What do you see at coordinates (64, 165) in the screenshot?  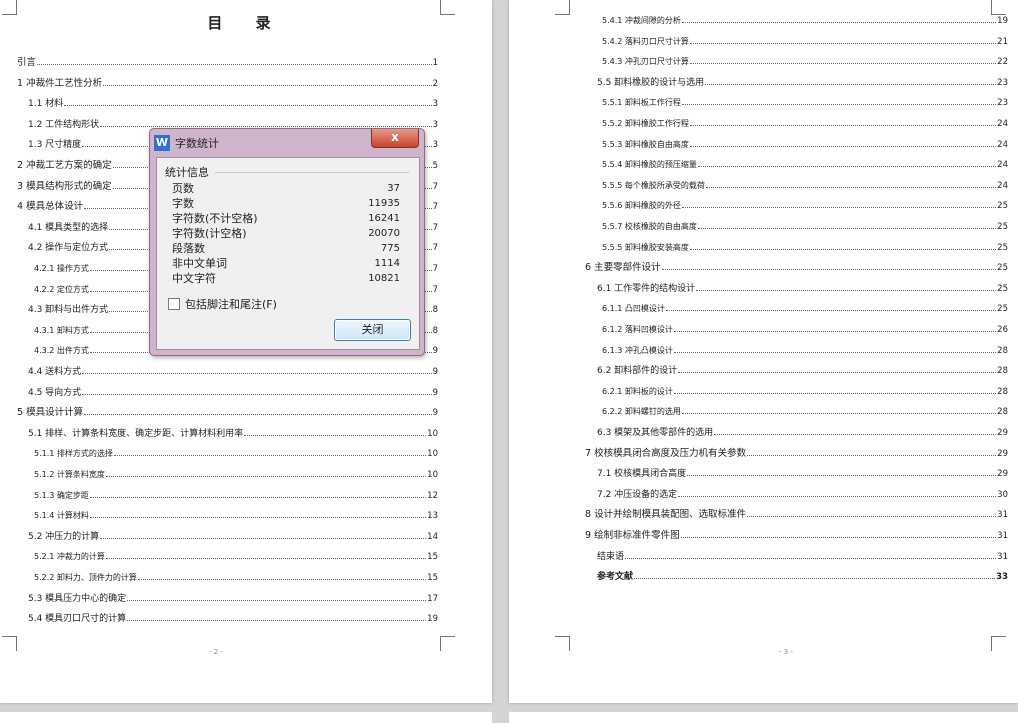 I see `toc-entry-text: 2 冲裁工艺方案的确定` at bounding box center [64, 165].